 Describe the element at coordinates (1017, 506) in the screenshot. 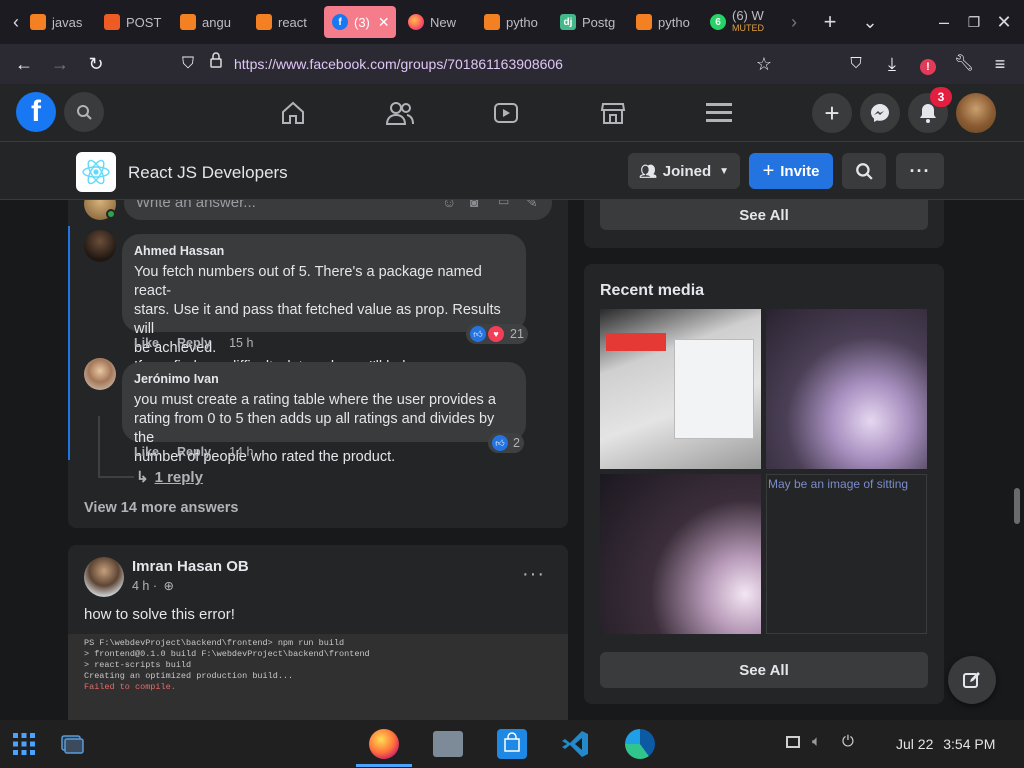

I see `page-scrollbar` at that location.